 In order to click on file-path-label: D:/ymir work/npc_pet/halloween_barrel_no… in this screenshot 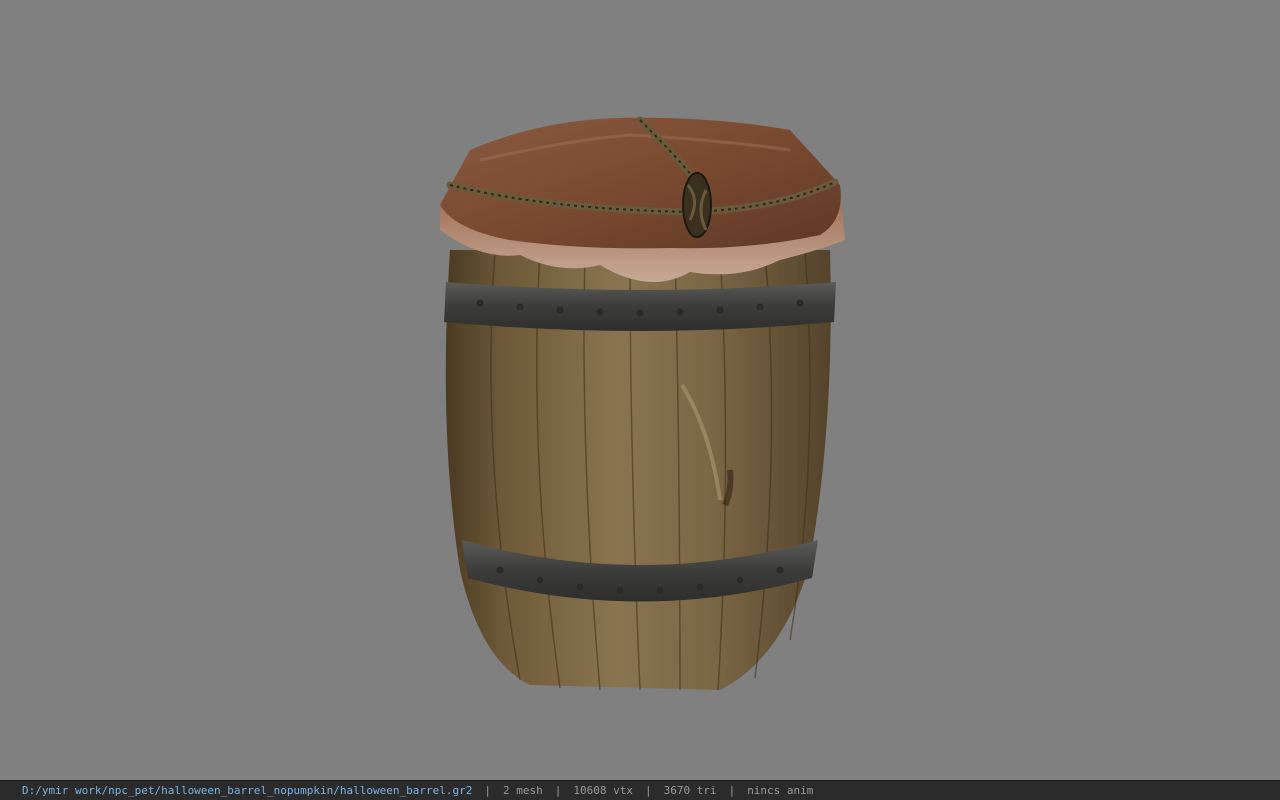, I will do `click(247, 790)`.